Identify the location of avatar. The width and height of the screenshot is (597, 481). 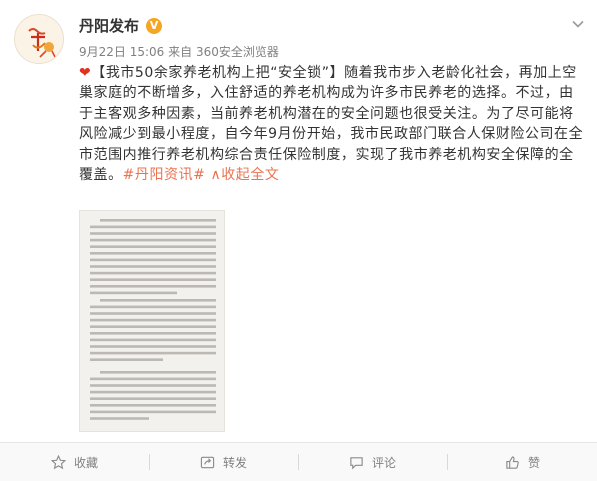
(39, 39).